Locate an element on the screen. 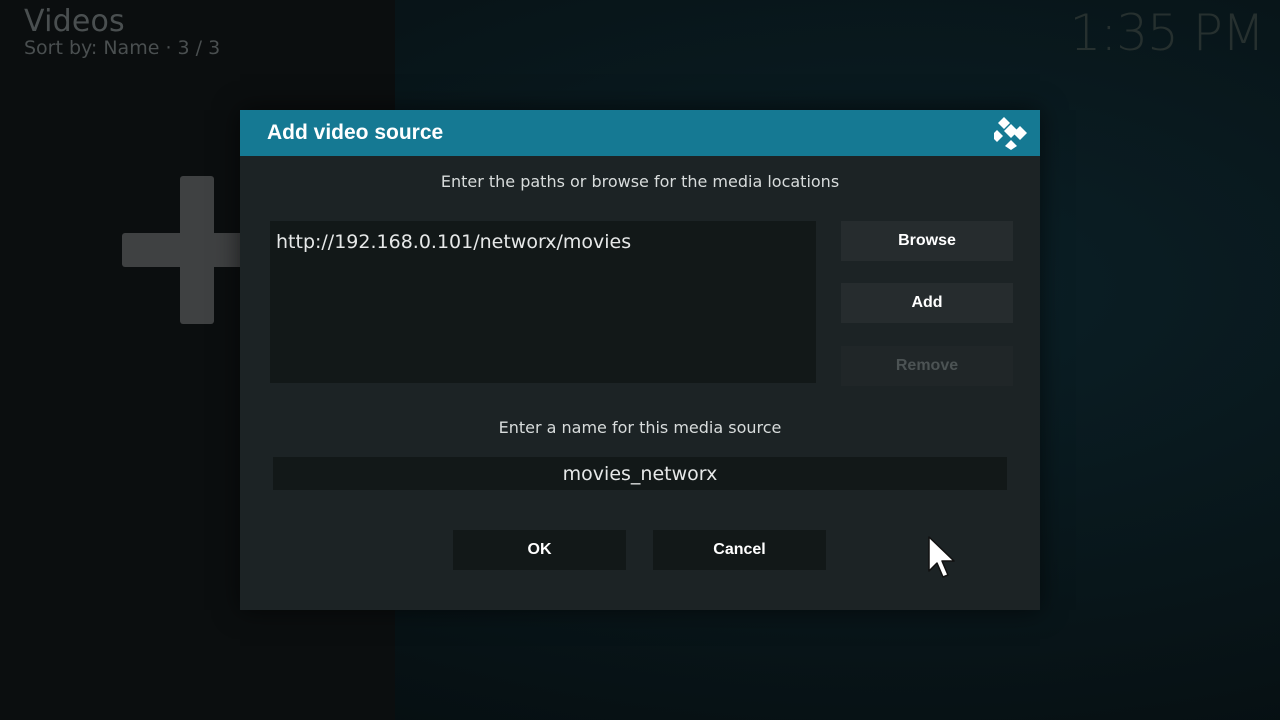  clock: 1:35 PM is located at coordinates (1167, 33).